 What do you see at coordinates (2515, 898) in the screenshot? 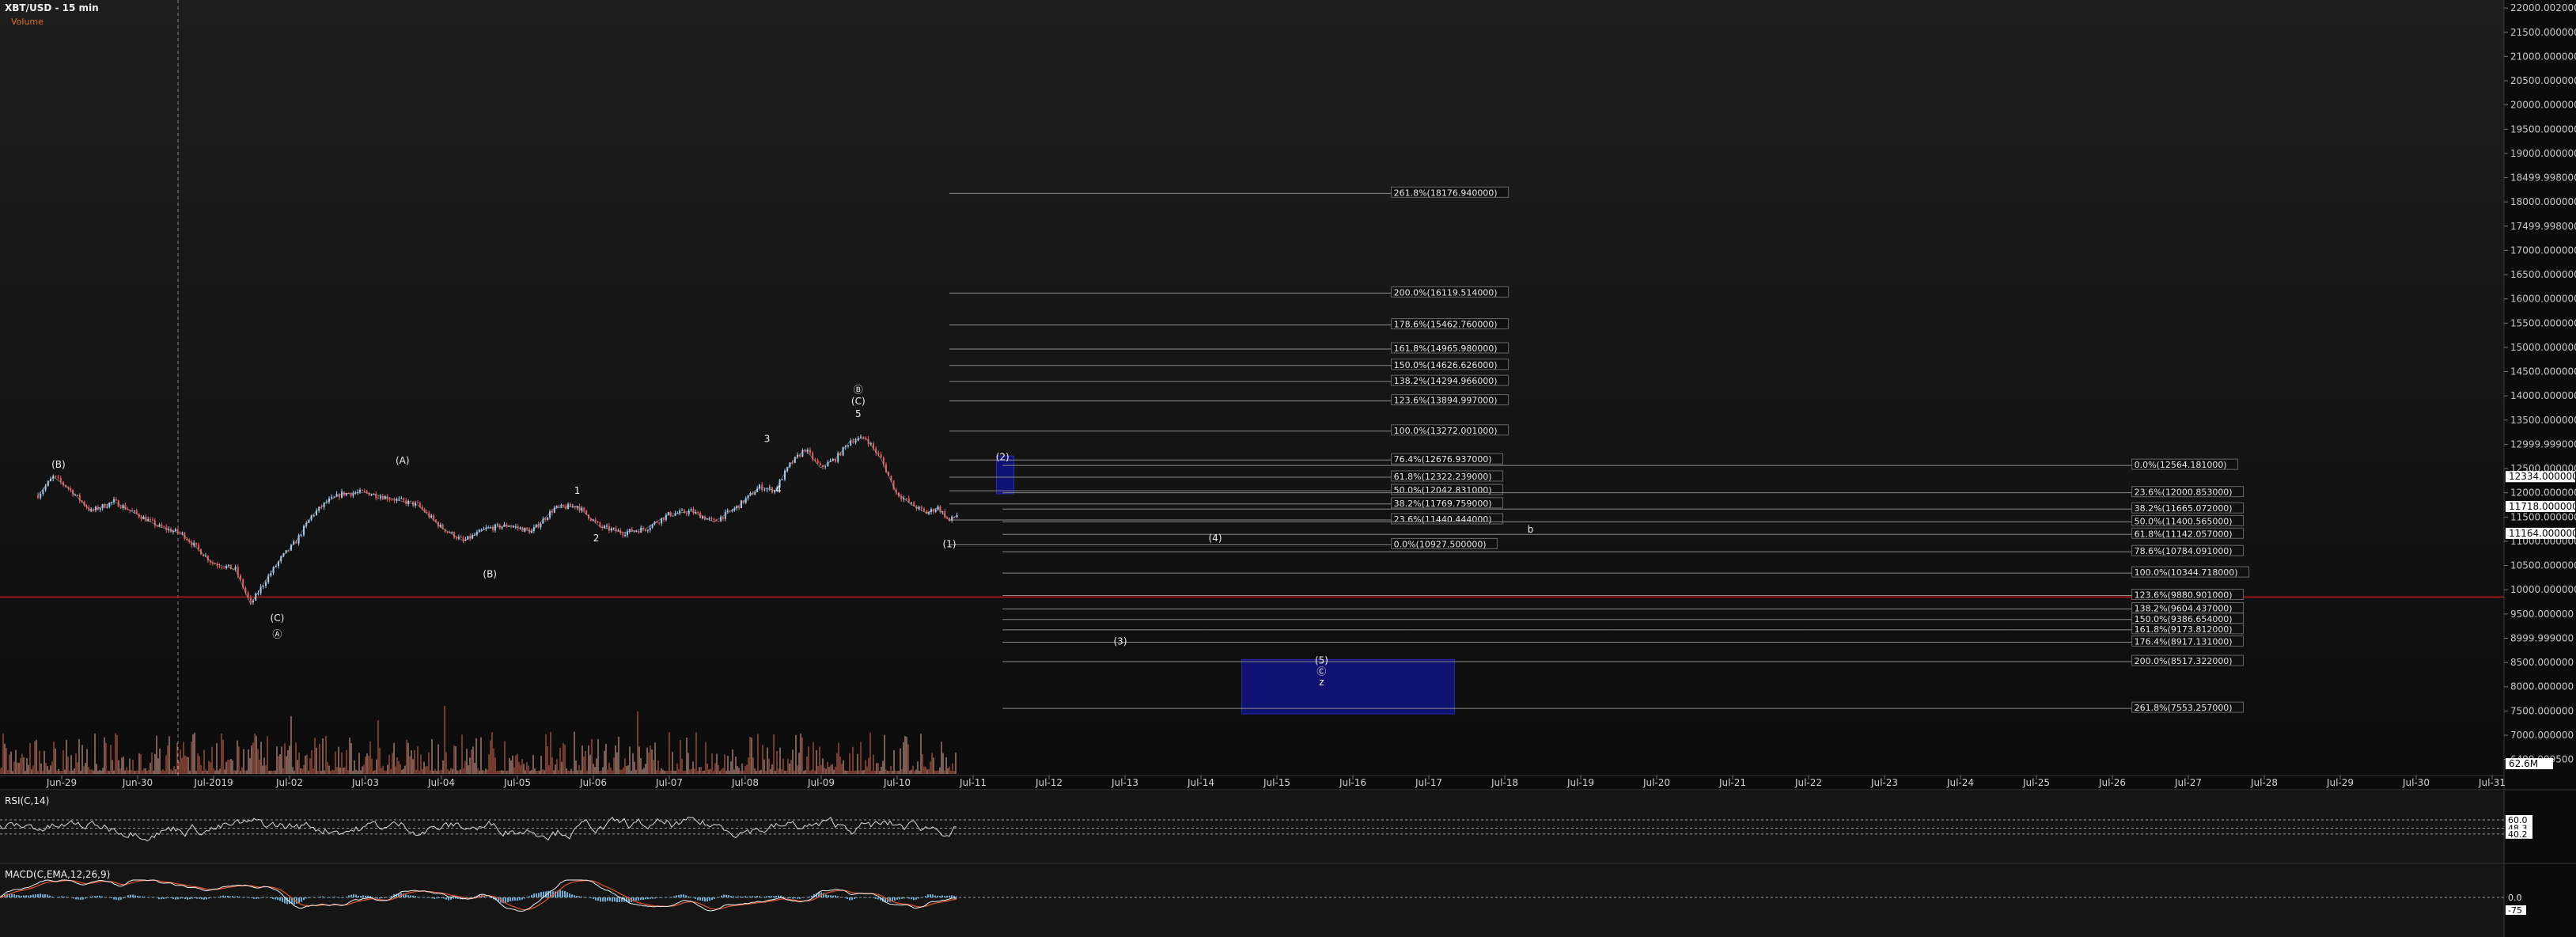
I see `macd-zero-label: 0.0` at bounding box center [2515, 898].